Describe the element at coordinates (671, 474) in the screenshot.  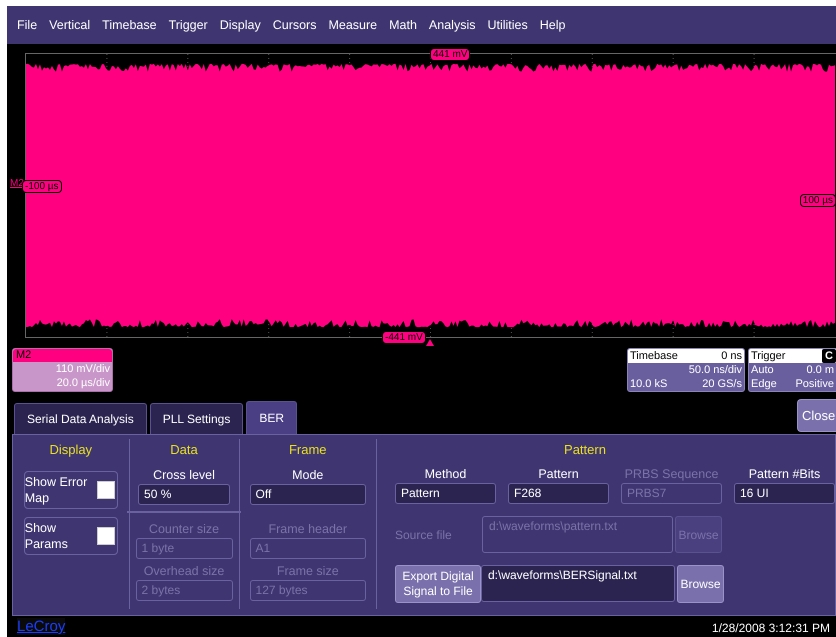
I see `field-label: PRBS Sequence` at that location.